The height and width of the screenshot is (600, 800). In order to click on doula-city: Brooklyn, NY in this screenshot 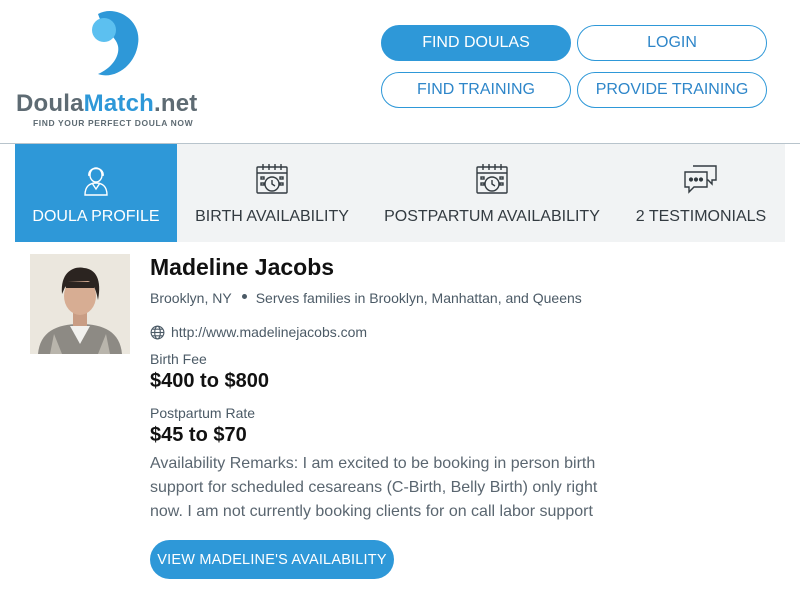, I will do `click(191, 298)`.